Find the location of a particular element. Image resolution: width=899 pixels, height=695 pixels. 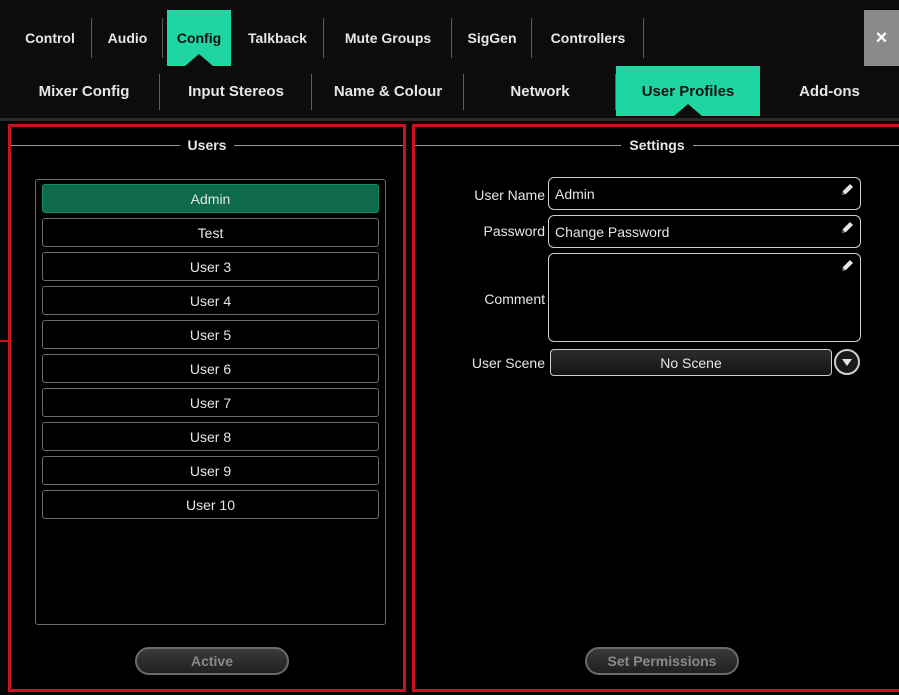

user-name-field: Admin is located at coordinates (704, 193).